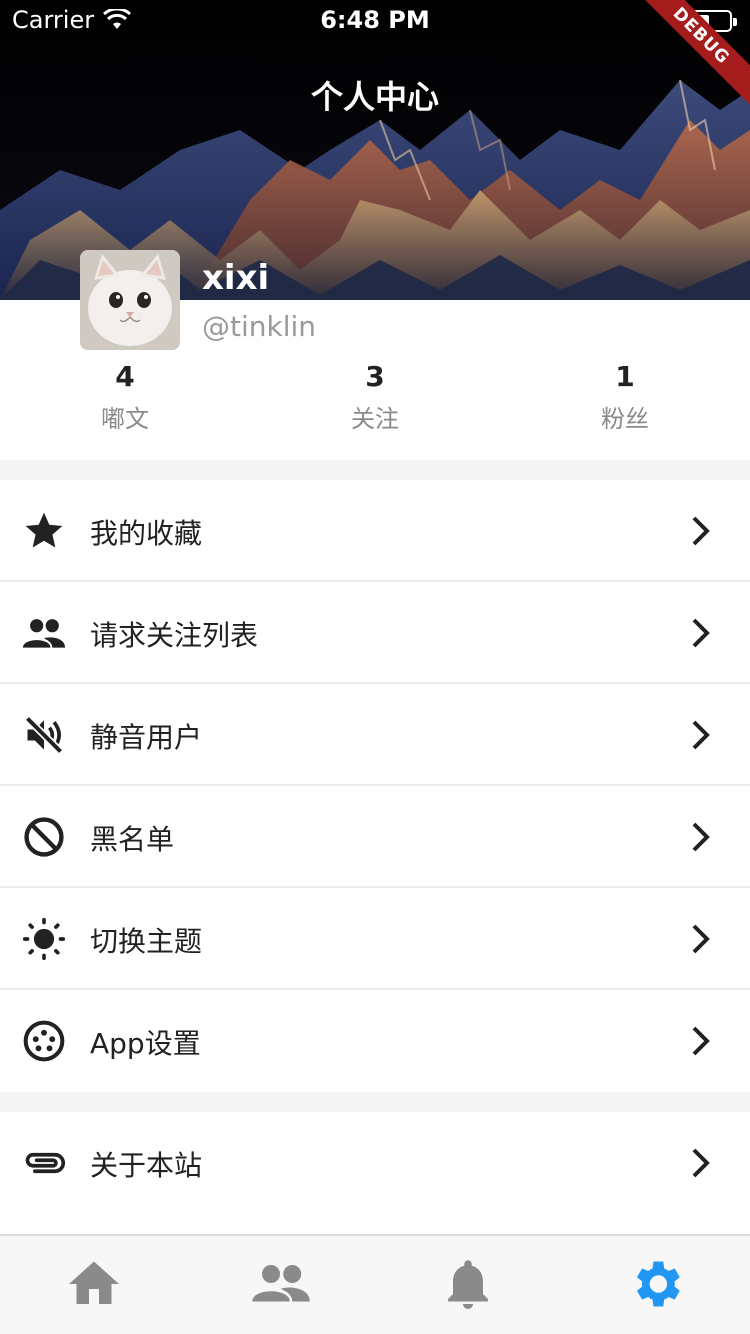 This screenshot has width=750, height=1334. I want to click on attachment-icon, so click(45, 1163).